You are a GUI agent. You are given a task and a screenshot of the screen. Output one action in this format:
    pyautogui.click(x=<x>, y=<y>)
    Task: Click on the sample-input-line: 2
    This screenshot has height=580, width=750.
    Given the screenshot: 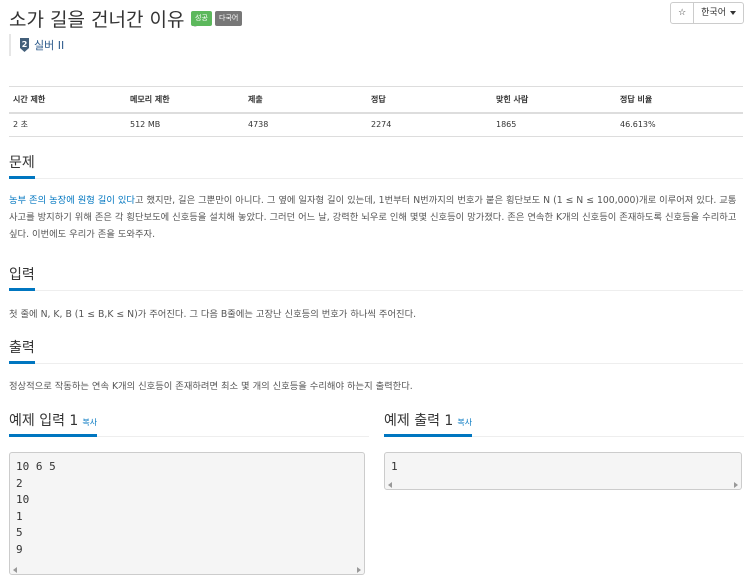 What is the action you would take?
    pyautogui.click(x=19, y=483)
    